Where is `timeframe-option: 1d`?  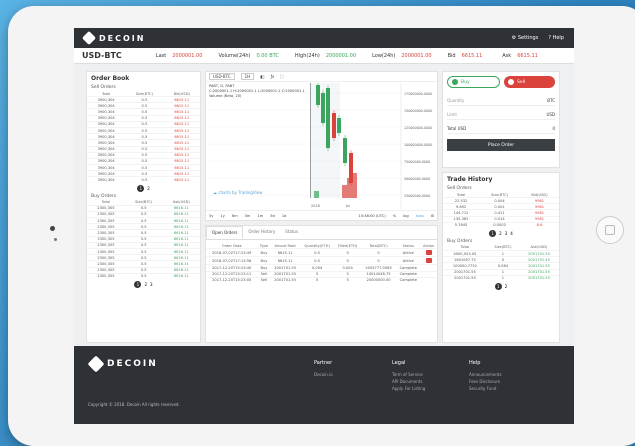
timeframe-option: 1d is located at coordinates (284, 216).